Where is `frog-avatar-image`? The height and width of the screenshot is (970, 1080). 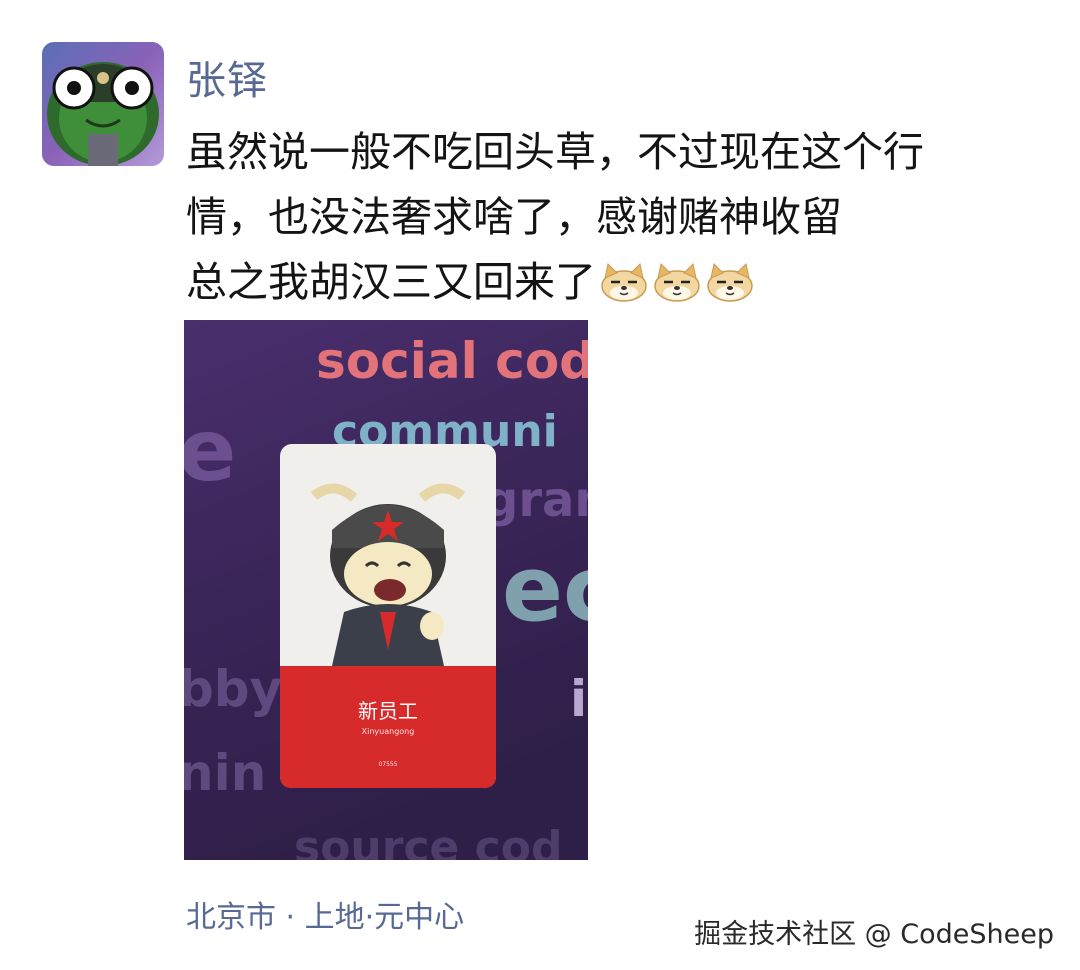 frog-avatar-image is located at coordinates (103, 104).